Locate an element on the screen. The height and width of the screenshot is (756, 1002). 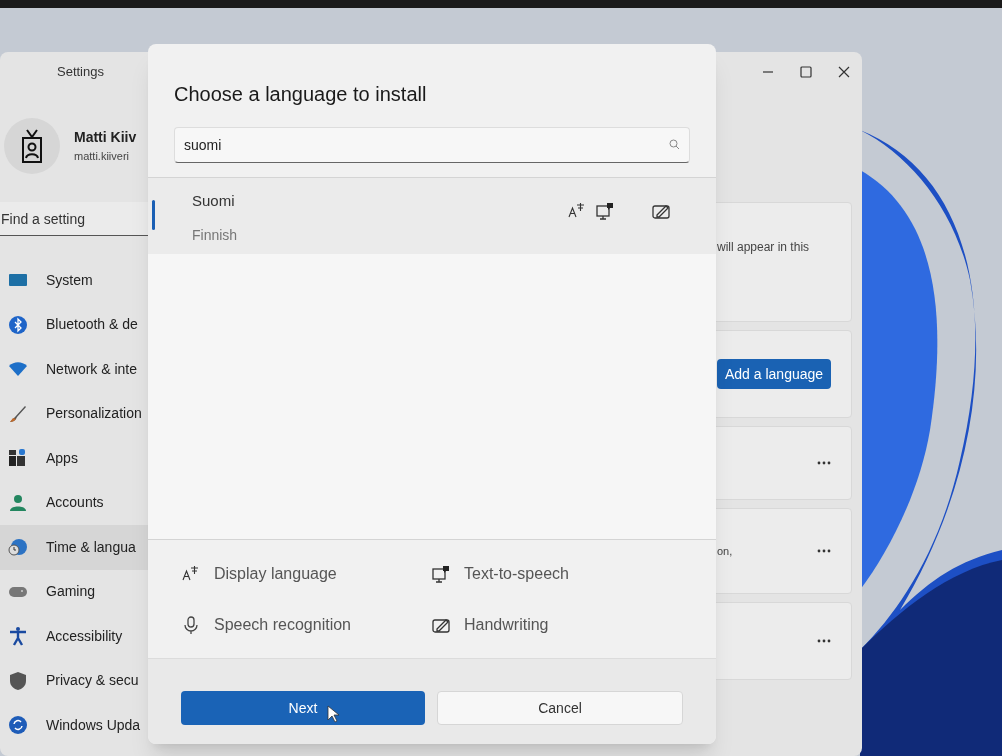
cancel-button: Cancel is located at coordinates (560, 708).